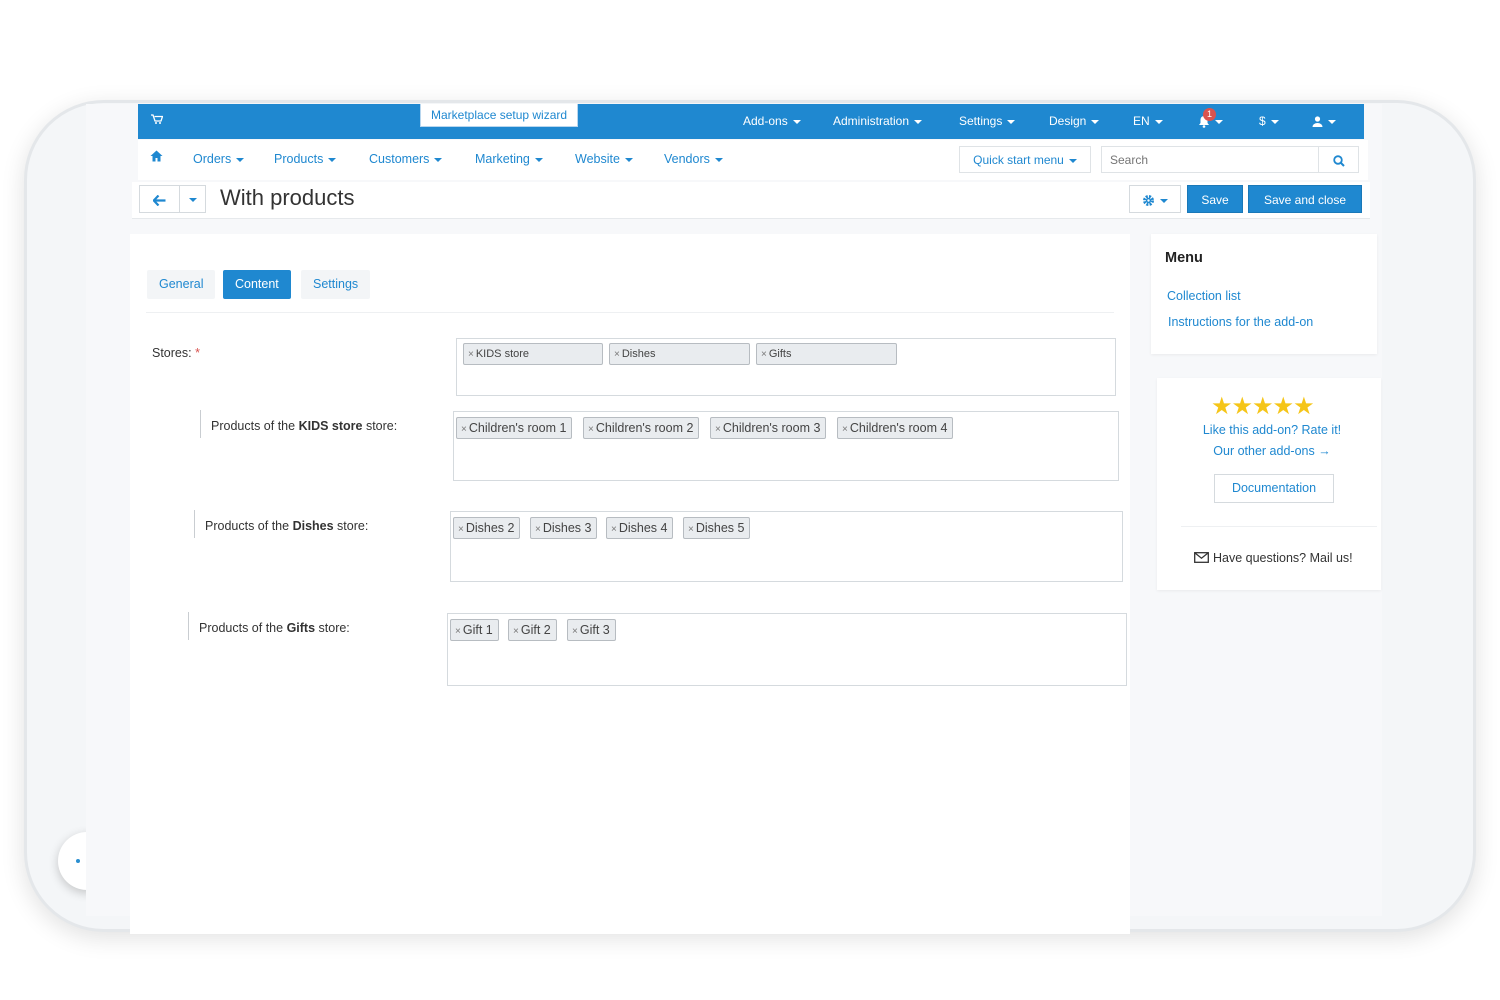  What do you see at coordinates (257, 284) in the screenshot?
I see `tab-content: Content` at bounding box center [257, 284].